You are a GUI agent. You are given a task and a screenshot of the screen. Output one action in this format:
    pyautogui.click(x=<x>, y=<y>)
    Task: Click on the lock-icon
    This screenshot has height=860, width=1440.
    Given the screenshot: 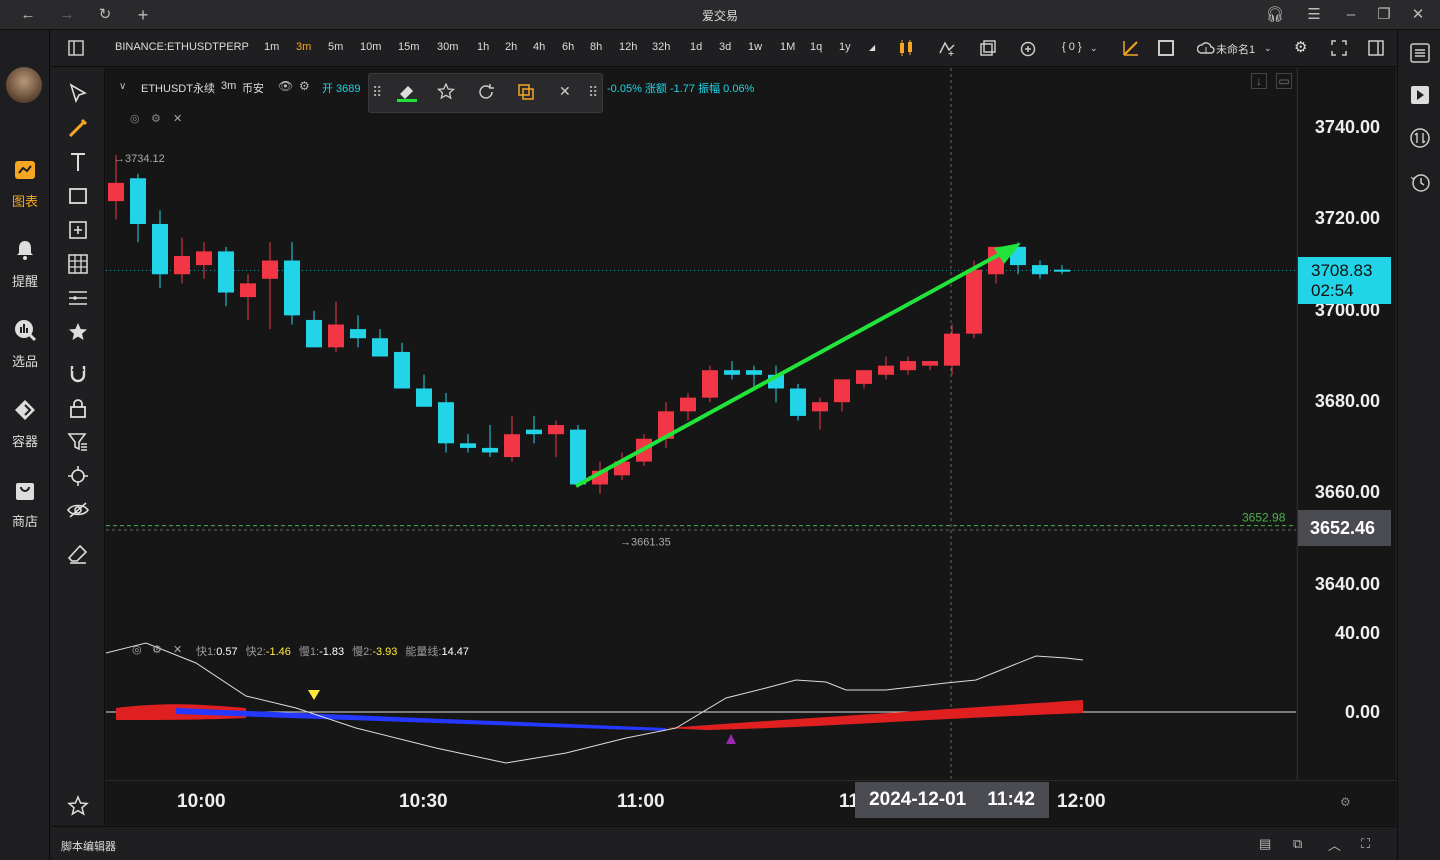 What is the action you would take?
    pyautogui.click(x=78, y=408)
    